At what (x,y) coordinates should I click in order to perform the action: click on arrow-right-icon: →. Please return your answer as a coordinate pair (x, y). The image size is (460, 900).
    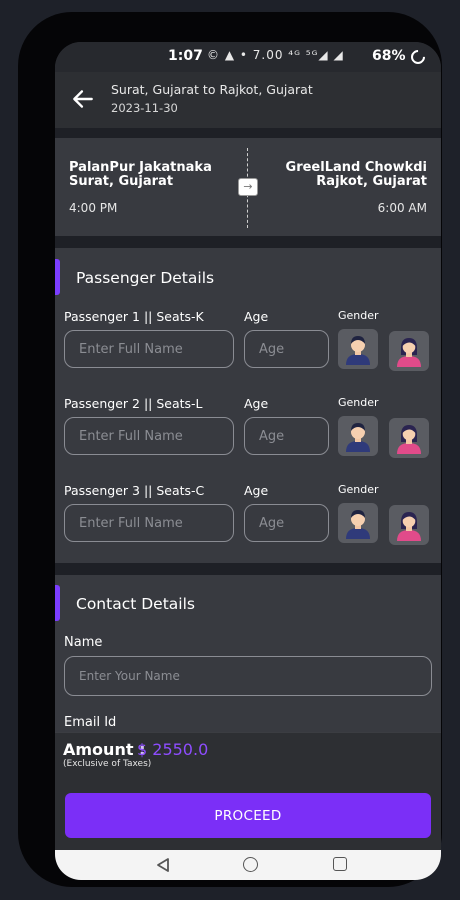
    Looking at the image, I should click on (248, 187).